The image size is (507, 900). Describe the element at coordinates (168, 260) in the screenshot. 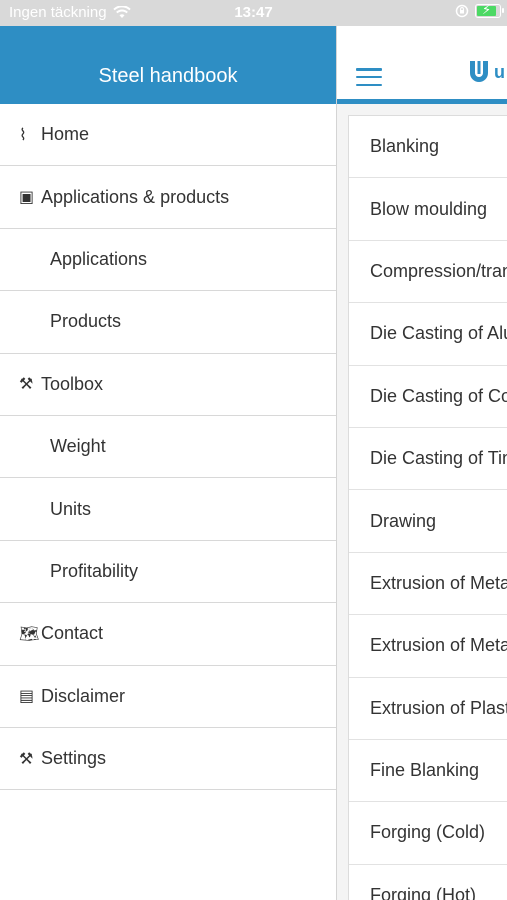

I see `menu-item-applications: Applications` at that location.